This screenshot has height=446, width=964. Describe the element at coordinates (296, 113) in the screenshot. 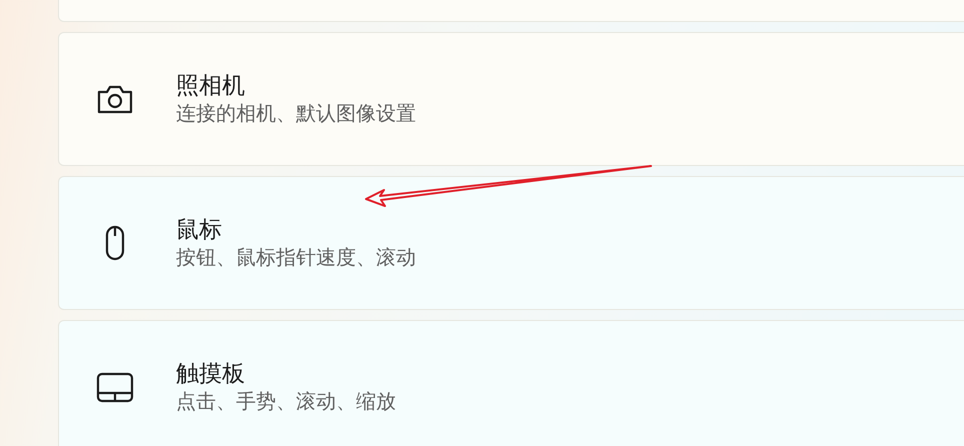

I see `setting-description: 连接的相机、默认图像设置` at that location.